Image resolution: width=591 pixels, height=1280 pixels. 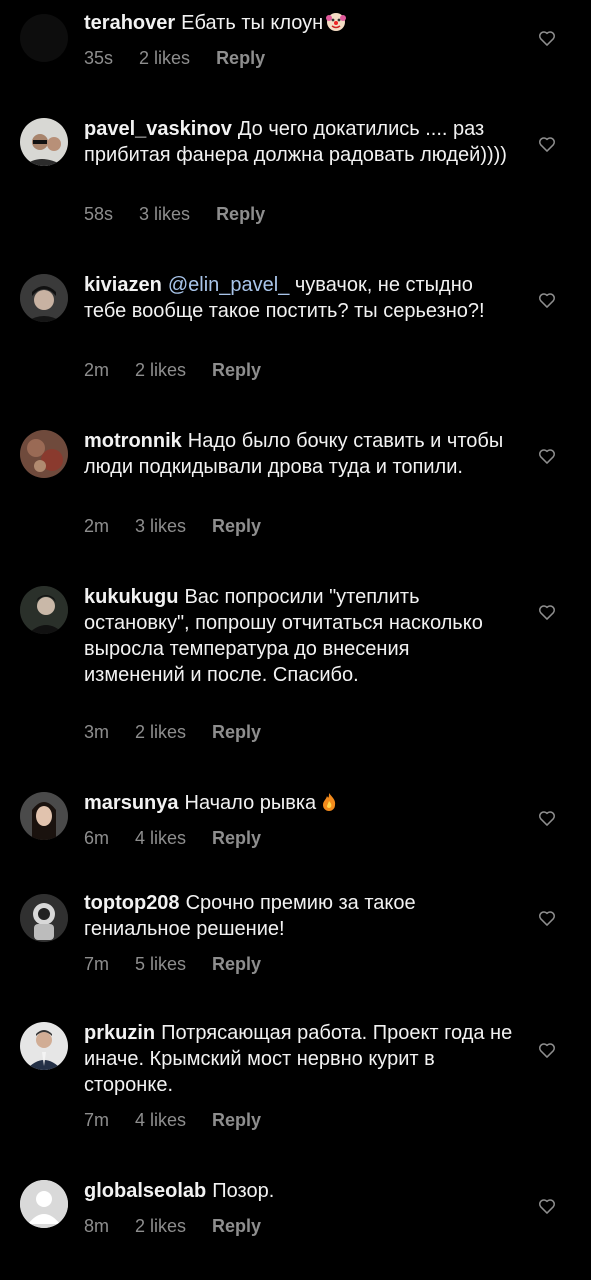 I want to click on comment-time: 35s, so click(x=99, y=58).